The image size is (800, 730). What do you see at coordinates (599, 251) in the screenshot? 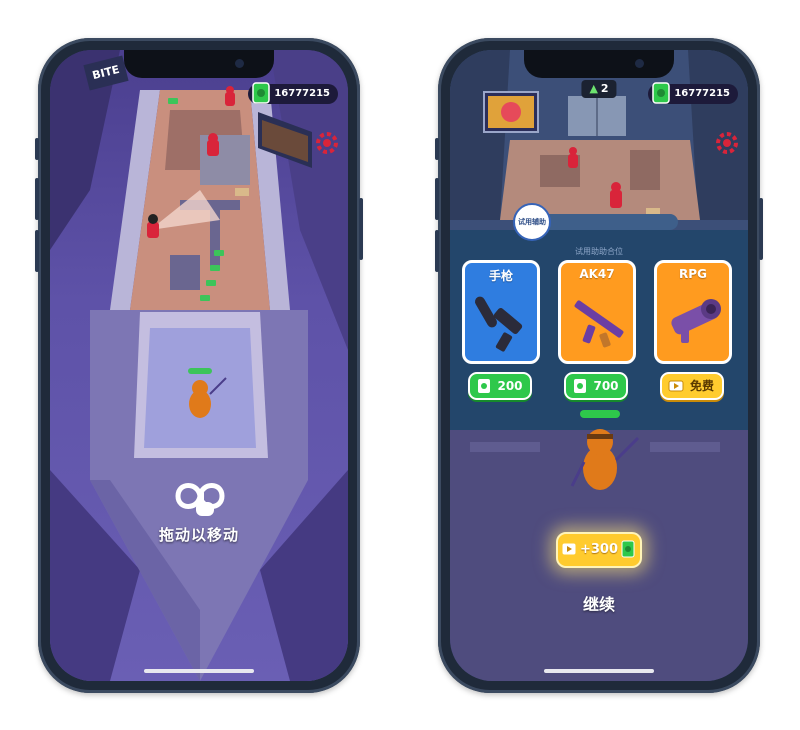
I see `helper-caption: 试用助助合位` at bounding box center [599, 251].